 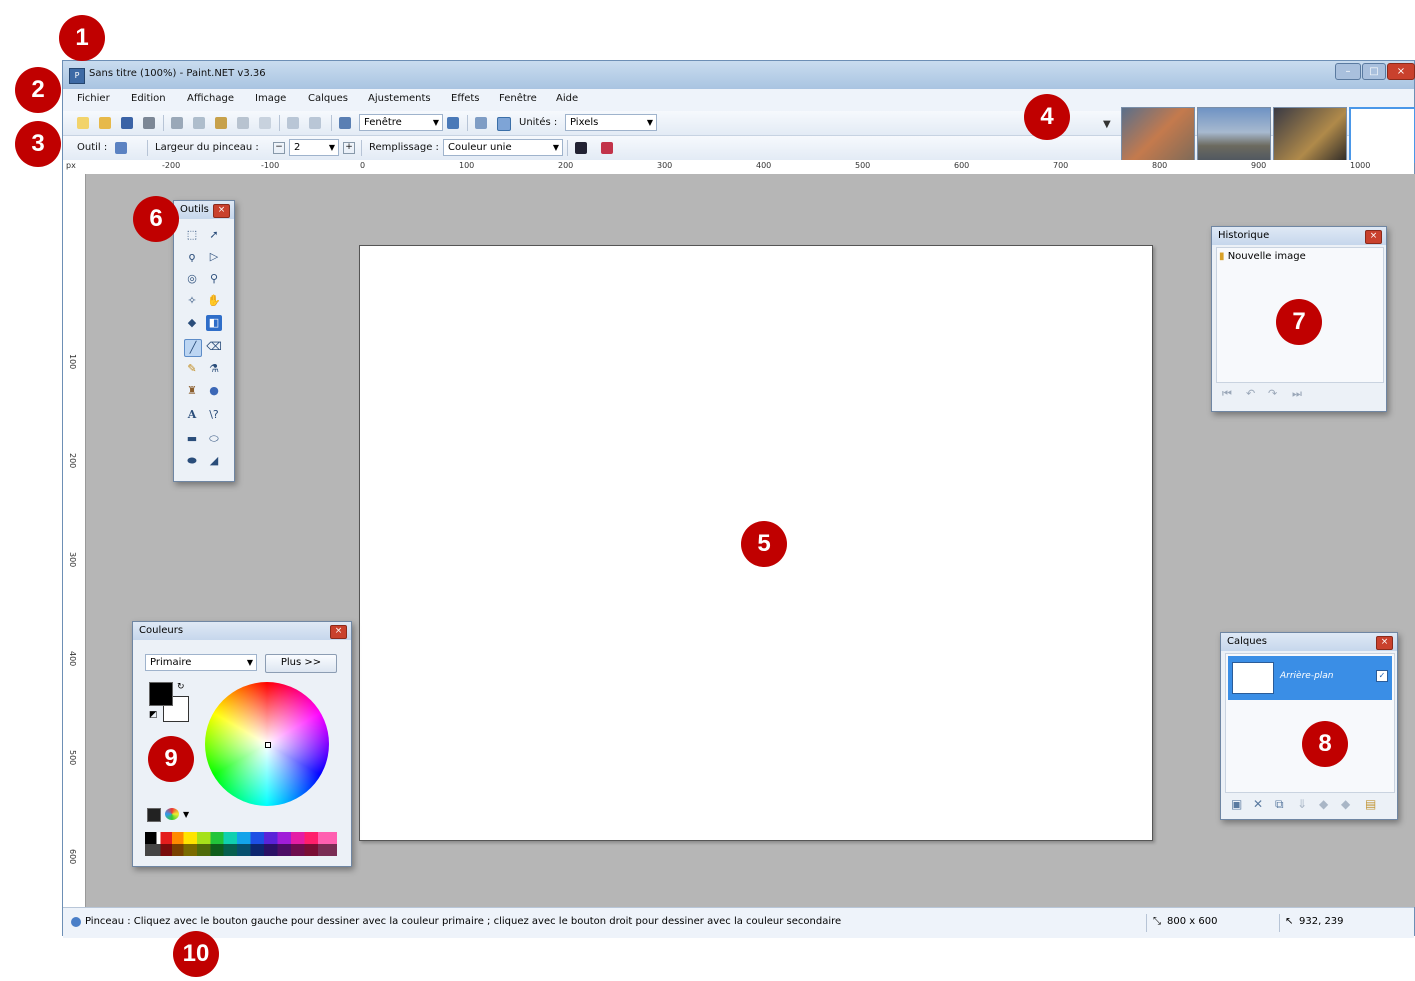 What do you see at coordinates (1382, 676) in the screenshot?
I see `layer-visibility-checkbox: ✓` at bounding box center [1382, 676].